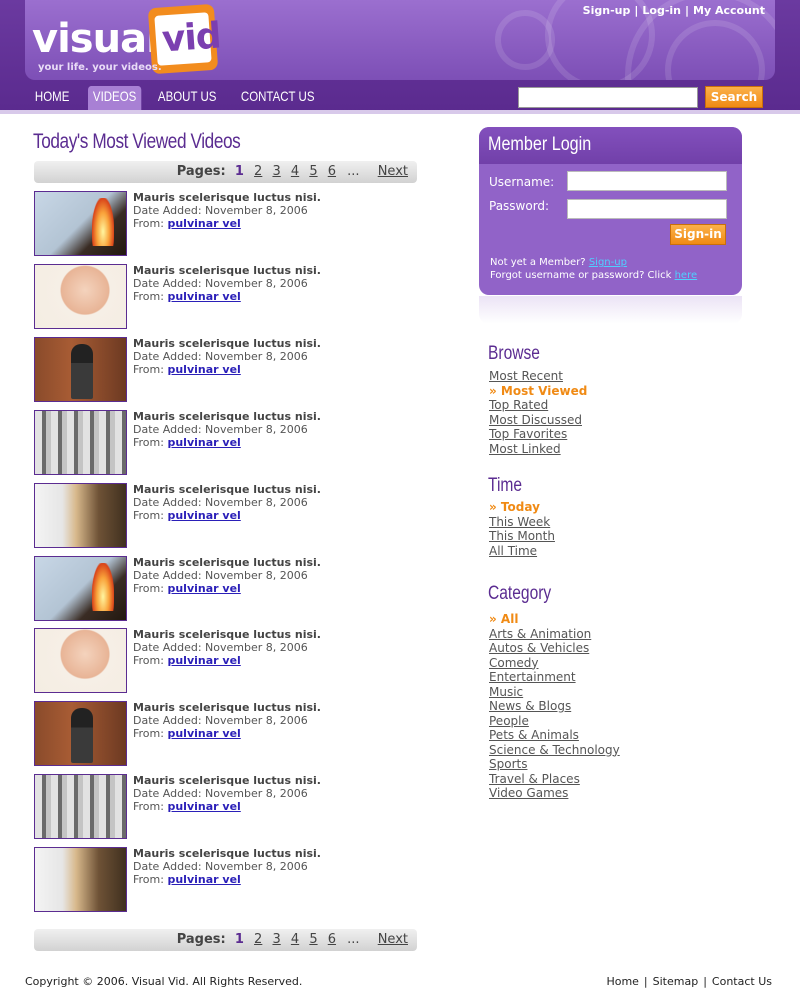 This screenshot has height=1000, width=800. Describe the element at coordinates (614, 522) in the screenshot. I see `time-link: This Week` at that location.